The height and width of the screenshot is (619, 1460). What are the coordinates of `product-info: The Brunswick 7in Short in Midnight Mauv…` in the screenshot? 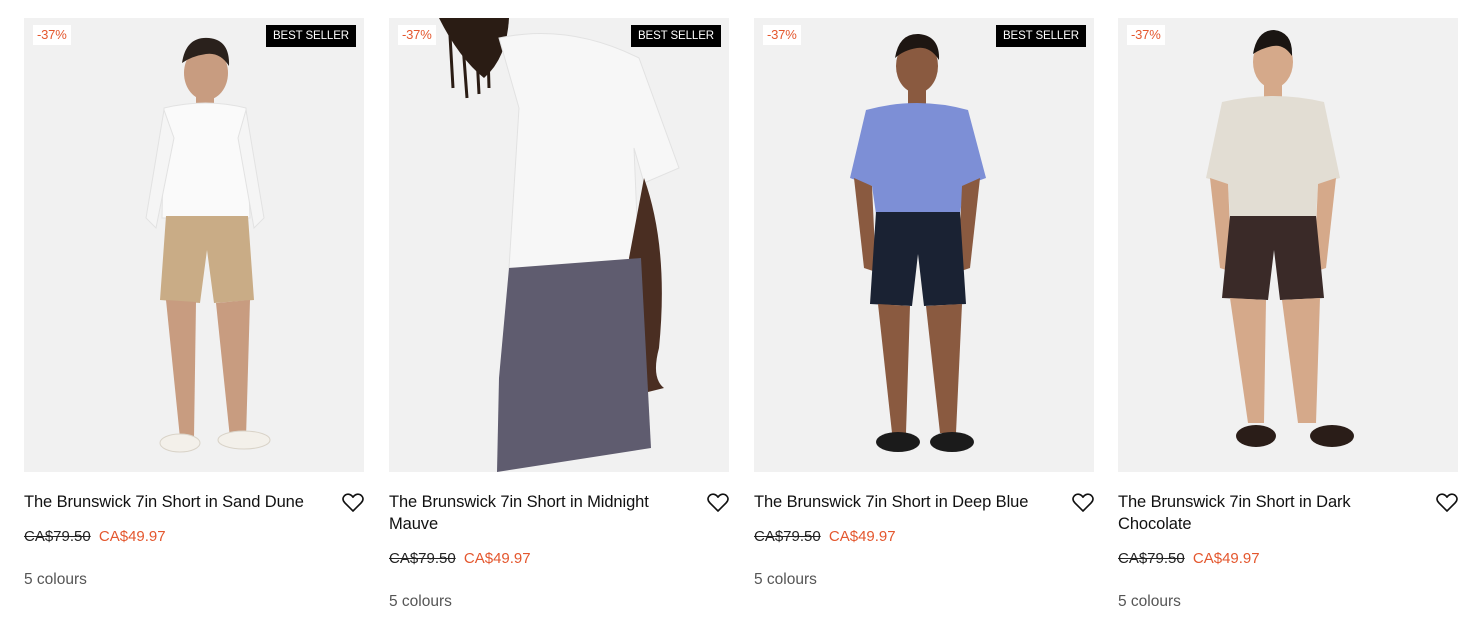 It's located at (559, 542).